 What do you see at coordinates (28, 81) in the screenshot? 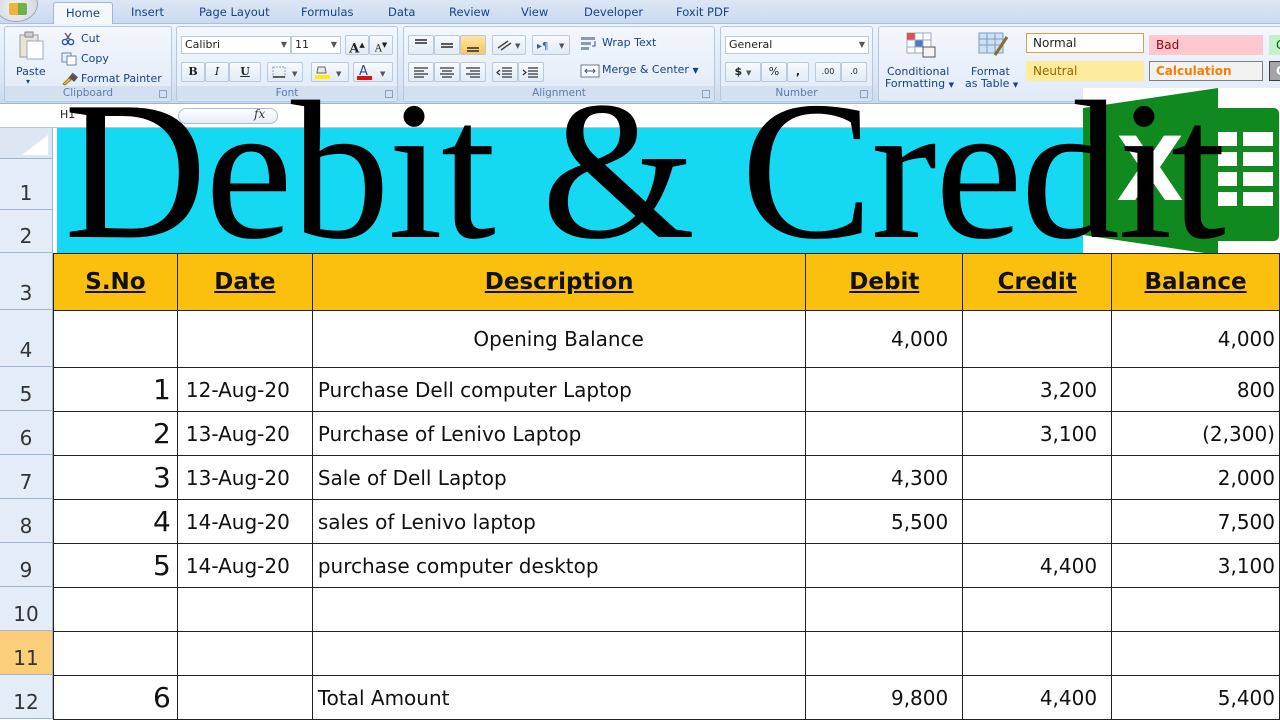
I see `paste-dropdown-icon: ▾` at bounding box center [28, 81].